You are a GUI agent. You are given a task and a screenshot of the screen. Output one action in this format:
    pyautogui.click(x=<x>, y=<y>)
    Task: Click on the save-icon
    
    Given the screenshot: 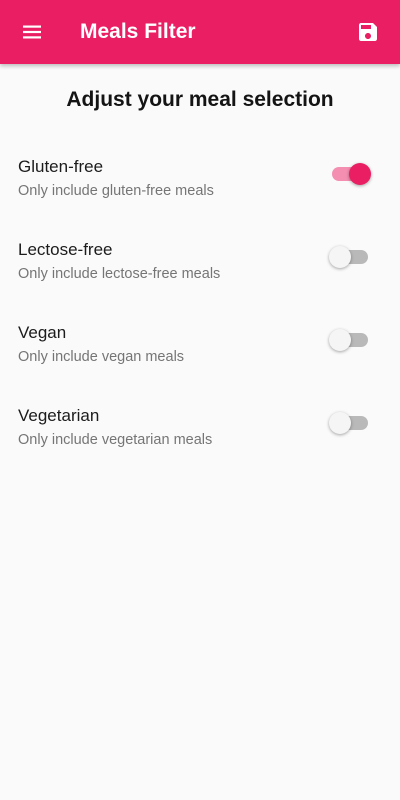 What is the action you would take?
    pyautogui.click(x=368, y=32)
    